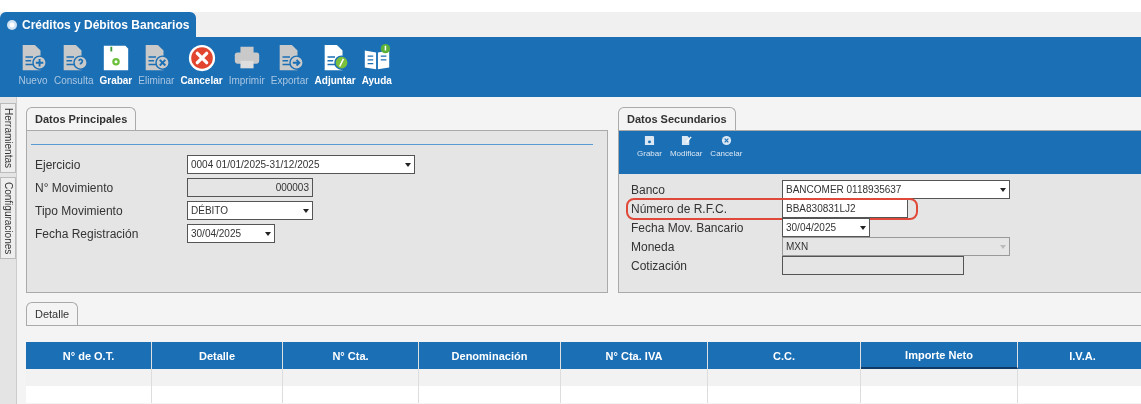 Image resolution: width=1141 pixels, height=404 pixels. Describe the element at coordinates (939, 355) in the screenshot. I see `column-header: Importe Neto` at that location.